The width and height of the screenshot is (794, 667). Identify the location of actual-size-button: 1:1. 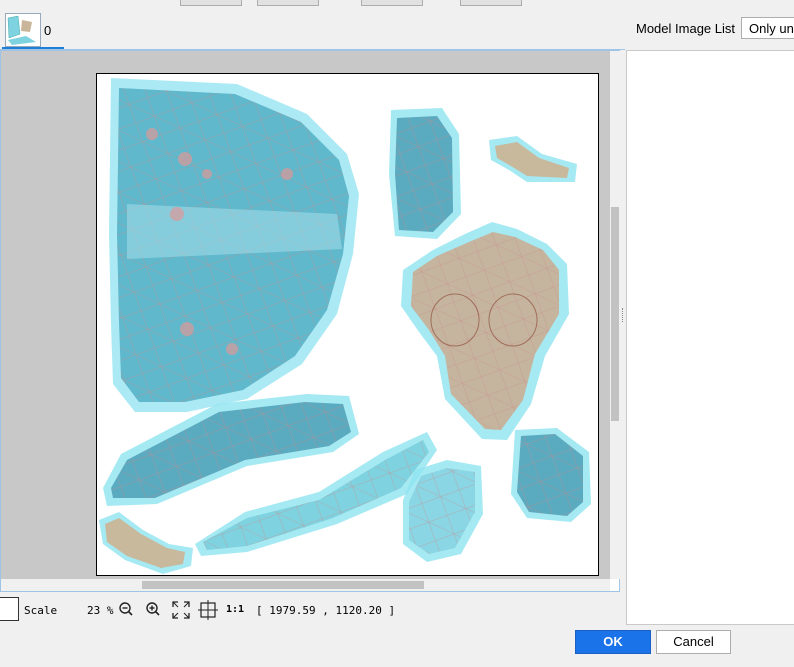
(235, 609).